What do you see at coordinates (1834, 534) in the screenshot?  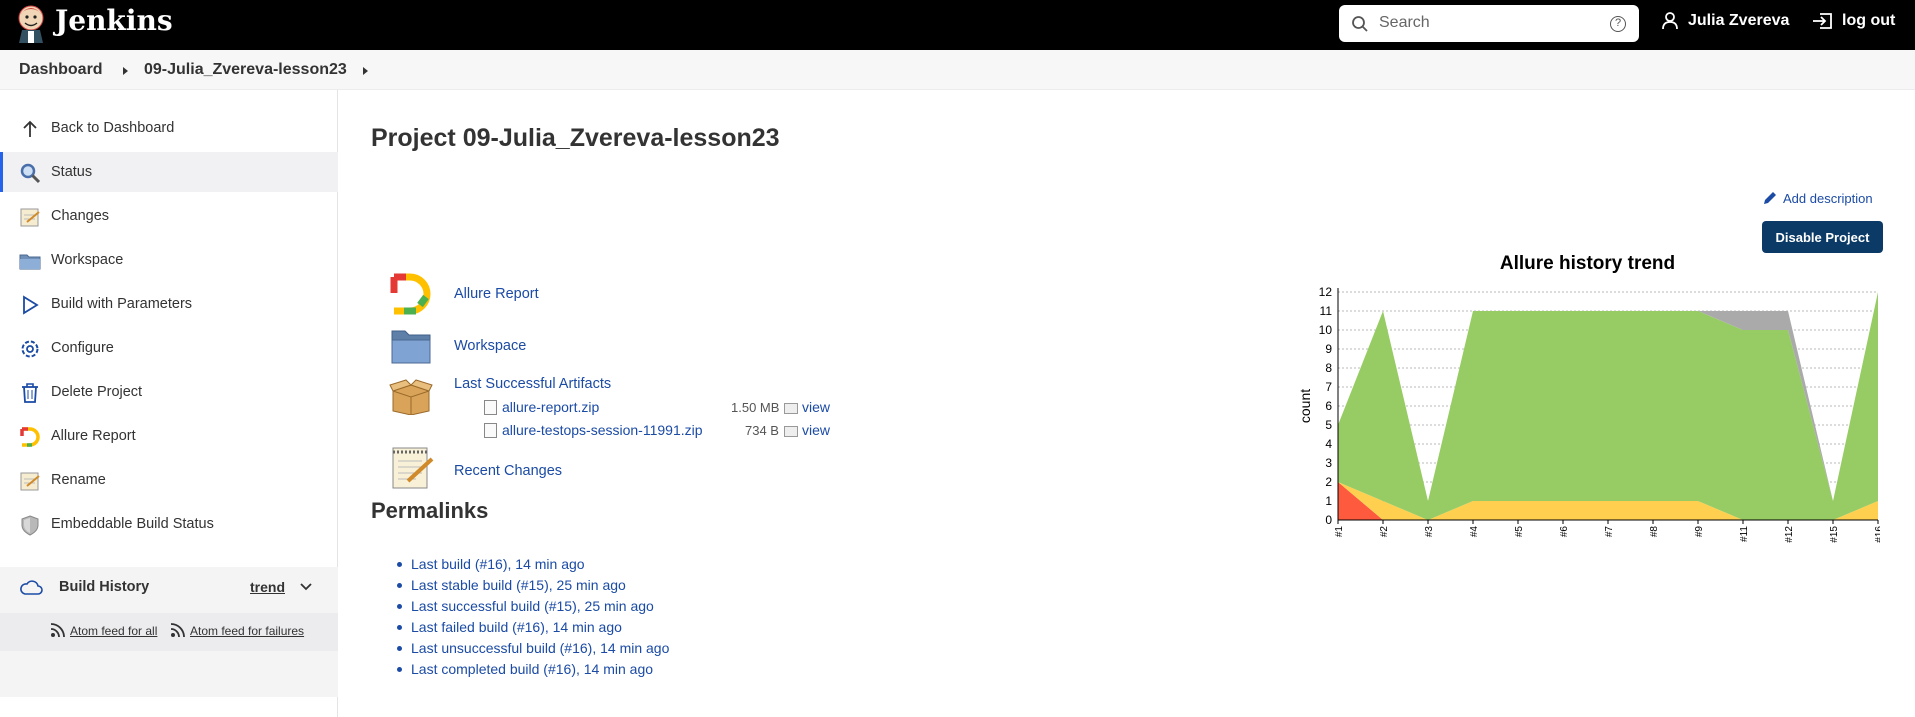 I see `x-tick-label: #15` at bounding box center [1834, 534].